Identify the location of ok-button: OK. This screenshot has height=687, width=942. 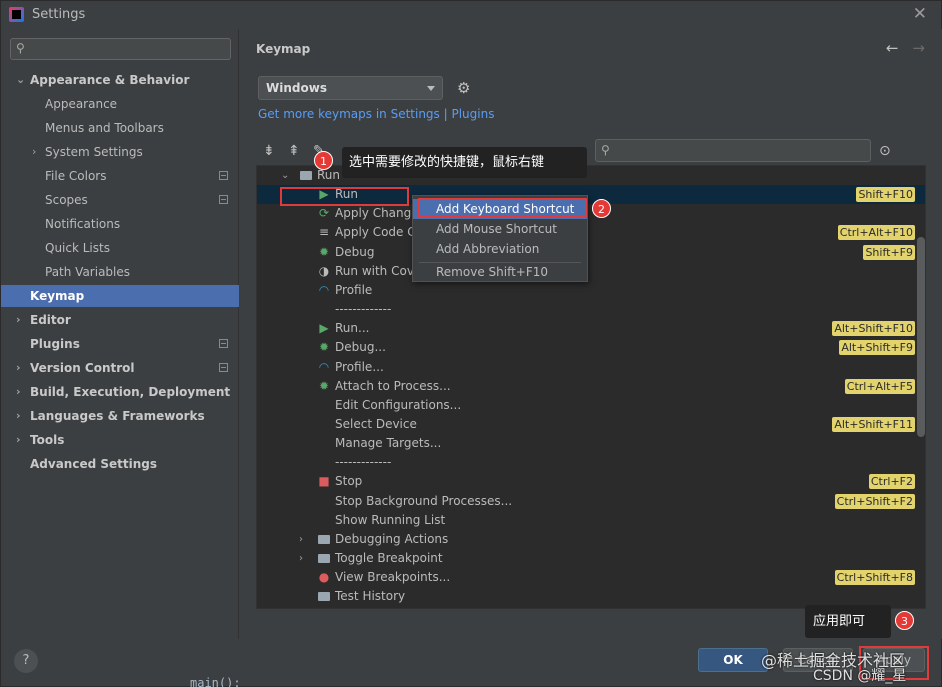
(733, 660).